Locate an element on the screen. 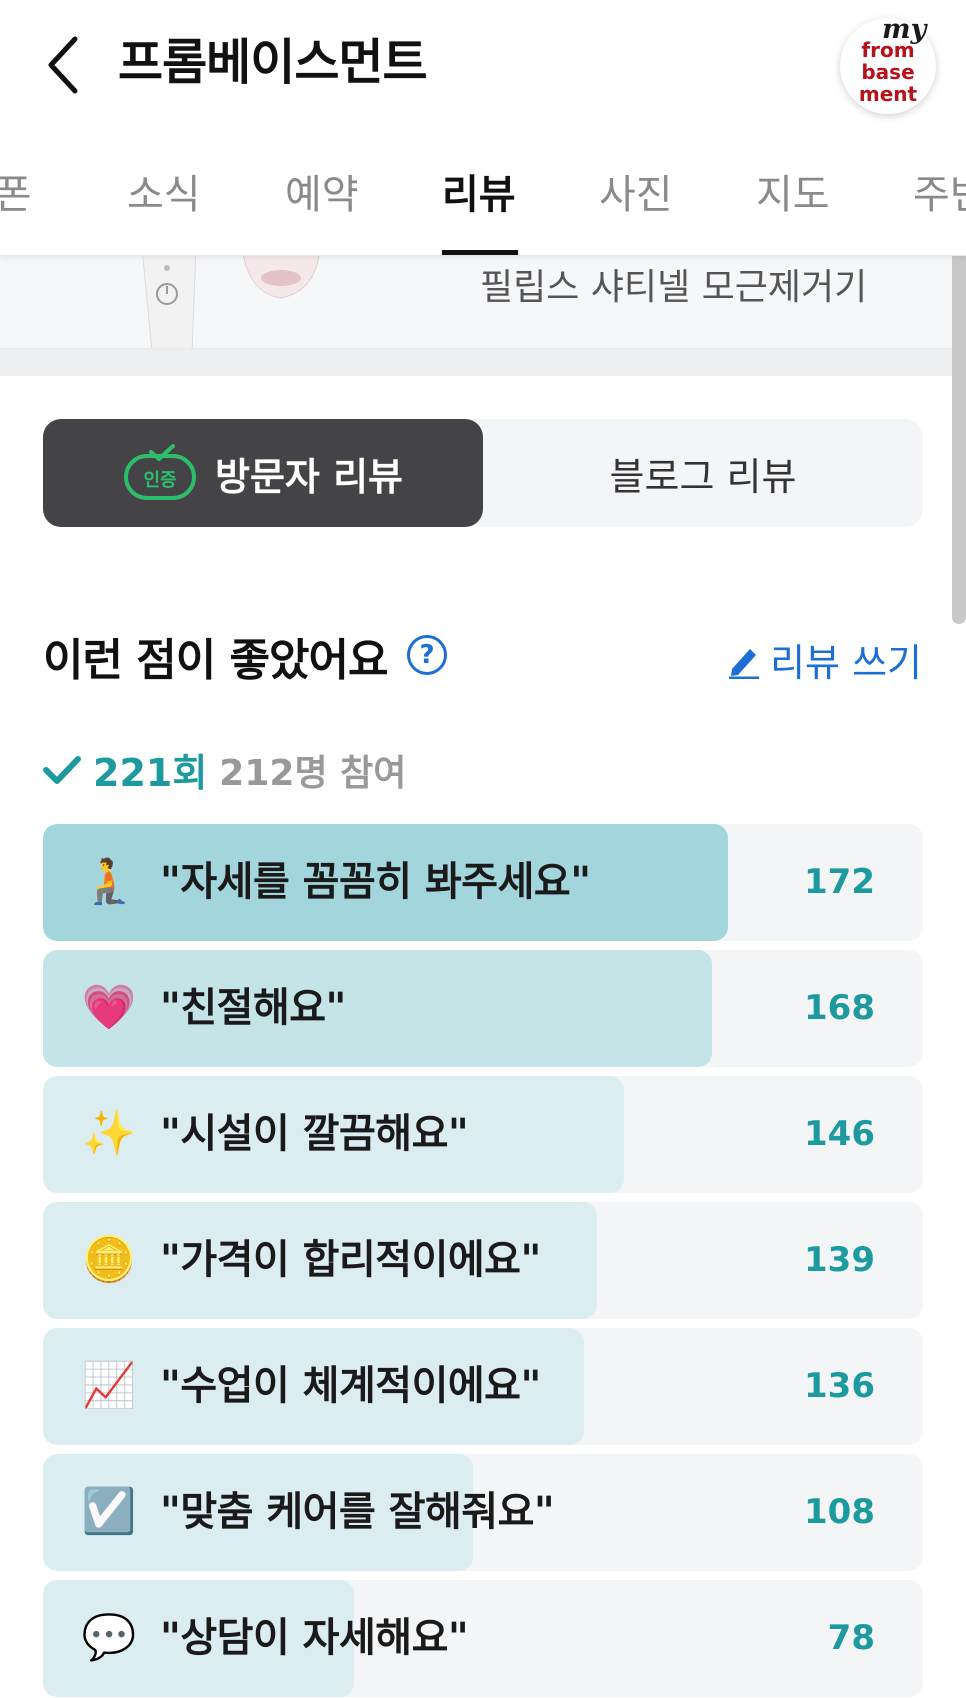 This screenshot has height=1698, width=966. section-divider is located at coordinates (483, 363).